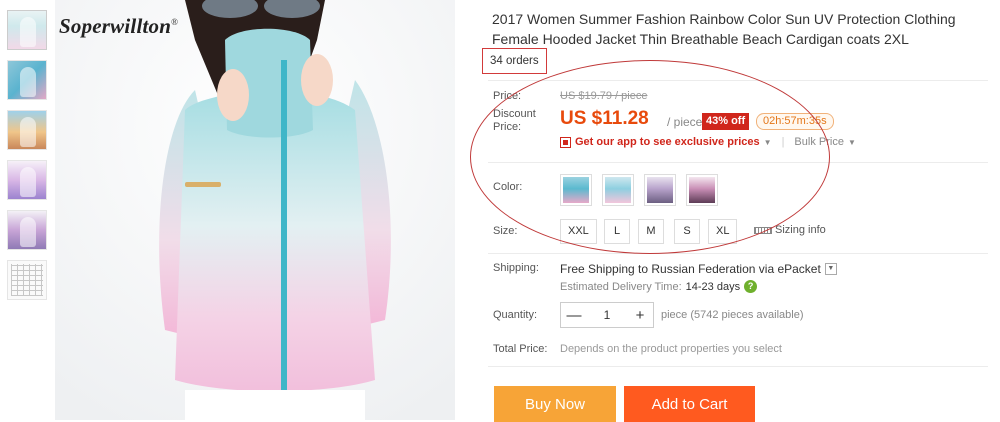 The image size is (1000, 422). I want to click on original-price: US $19.79 / piece, so click(604, 96).